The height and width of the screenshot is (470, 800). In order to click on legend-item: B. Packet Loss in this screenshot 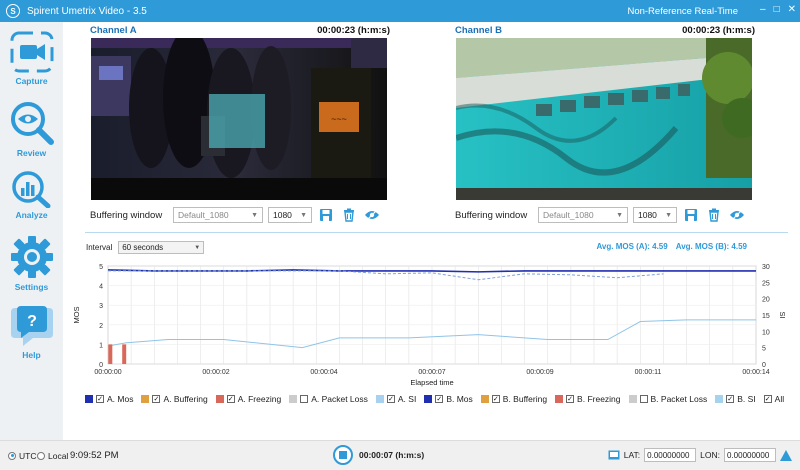, I will do `click(668, 399)`.